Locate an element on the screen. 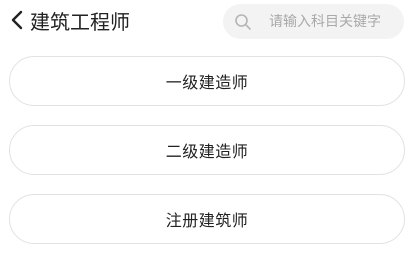 This screenshot has height=253, width=420. option-label: 一级建造师 is located at coordinates (207, 82).